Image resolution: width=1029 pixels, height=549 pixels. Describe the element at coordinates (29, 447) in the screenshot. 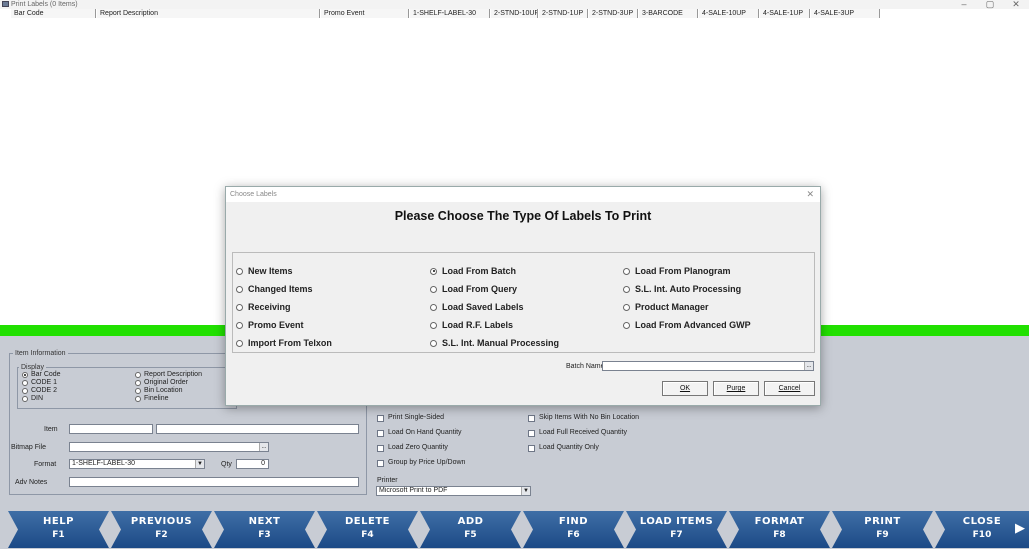

I see `bitmap-file-label: Bitmap File` at that location.